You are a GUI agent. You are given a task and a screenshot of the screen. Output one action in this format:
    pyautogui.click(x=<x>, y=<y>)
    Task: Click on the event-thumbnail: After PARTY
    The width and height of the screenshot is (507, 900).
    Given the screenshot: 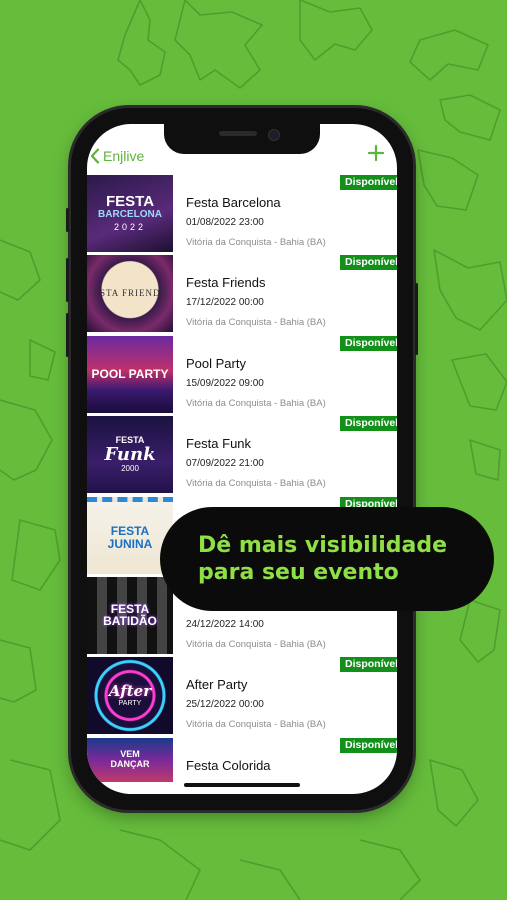 What is the action you would take?
    pyautogui.click(x=130, y=696)
    